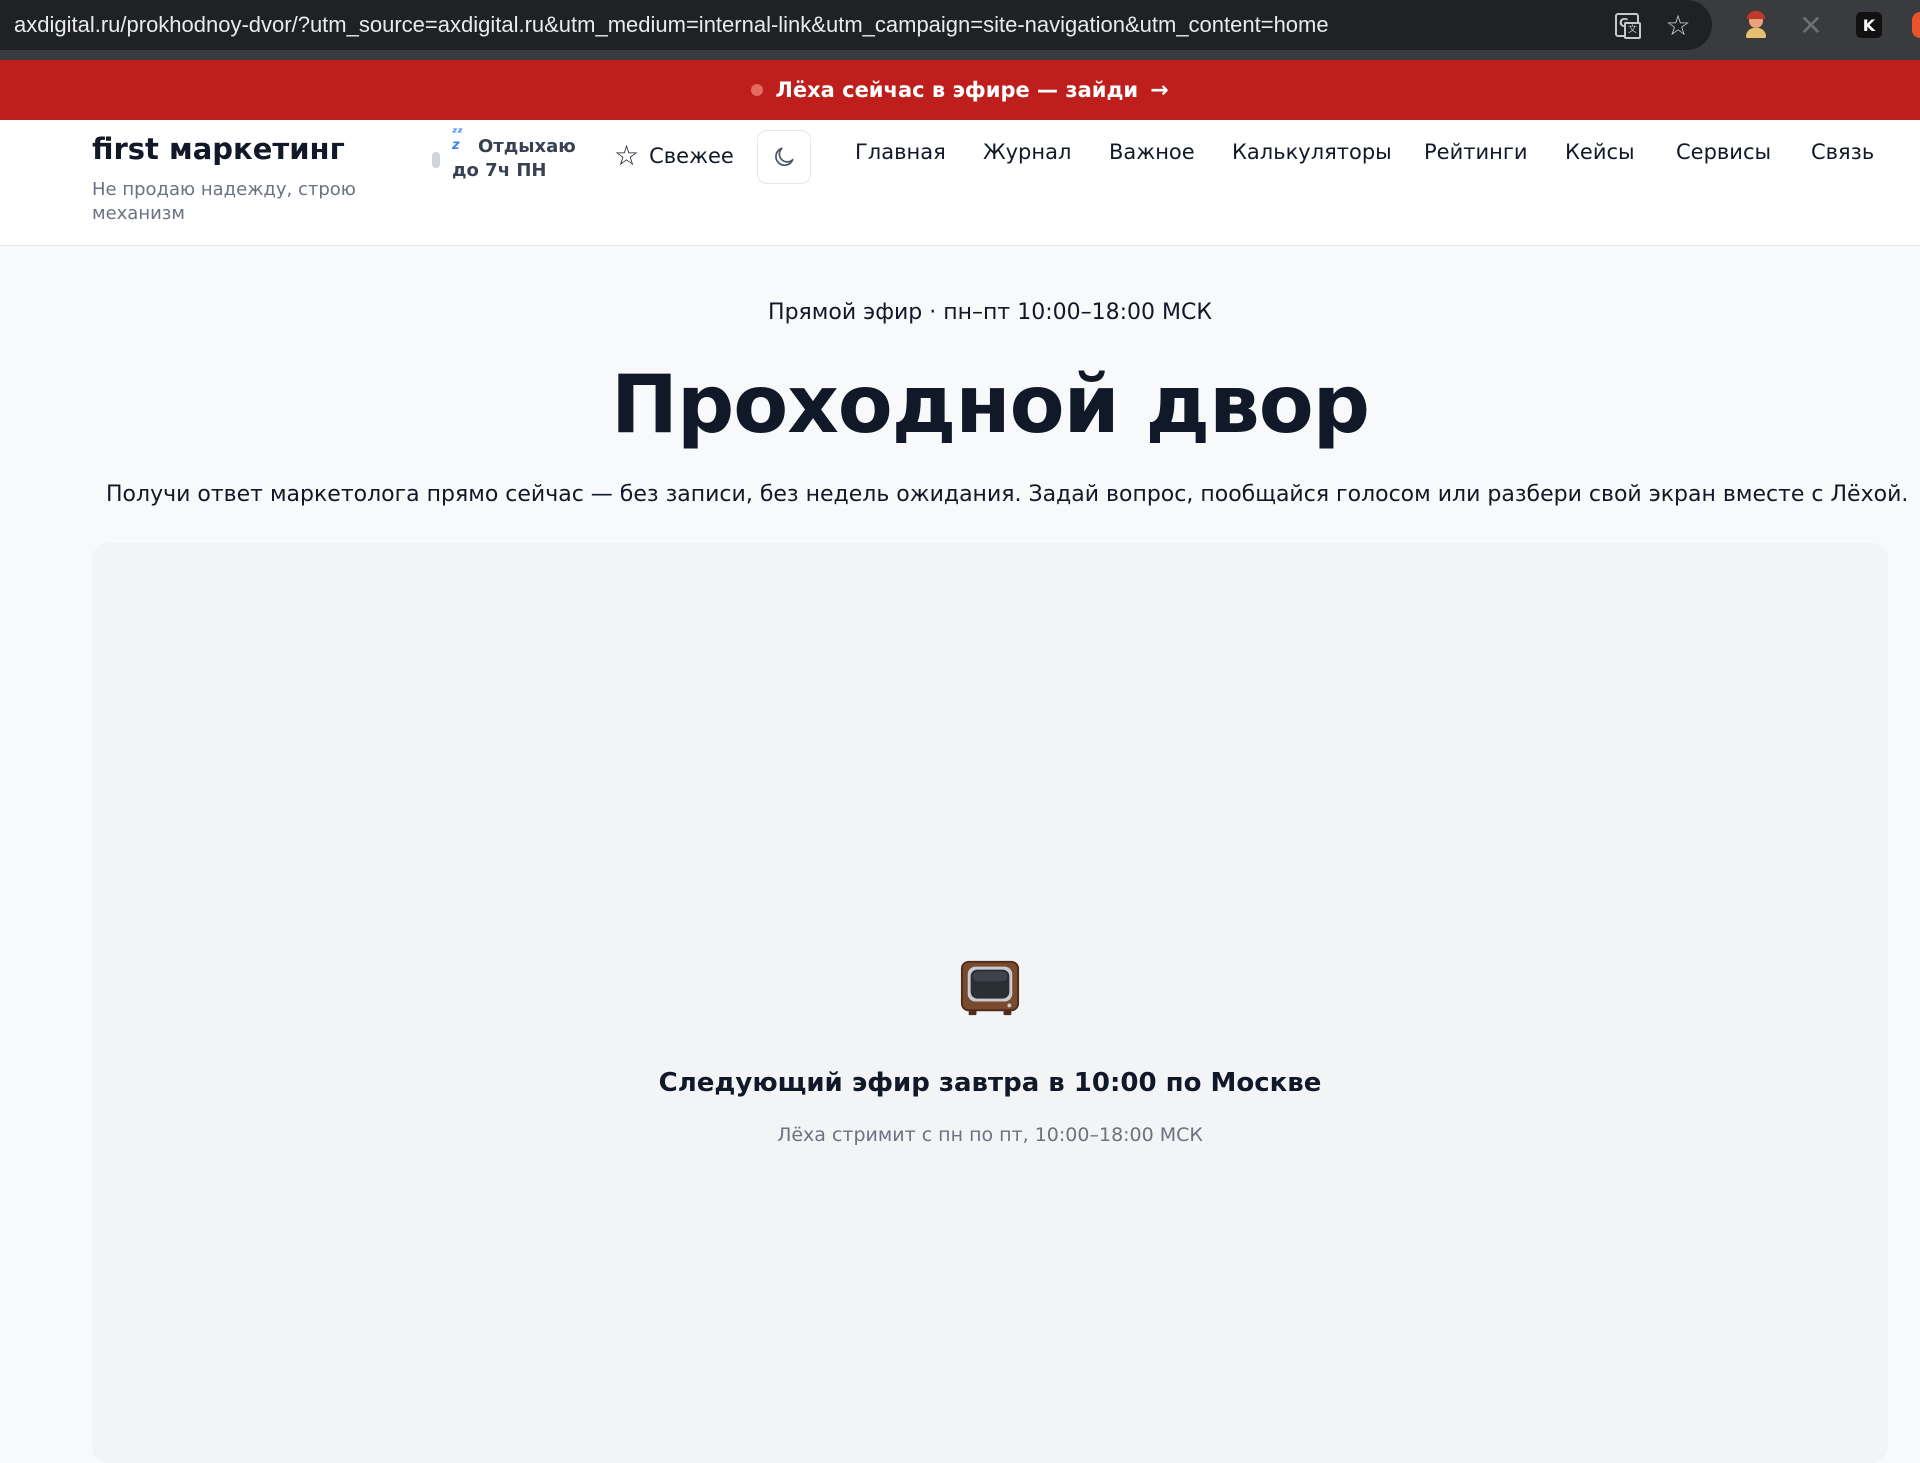  What do you see at coordinates (1152, 152) in the screenshot?
I see `nav-item-important: Важное` at bounding box center [1152, 152].